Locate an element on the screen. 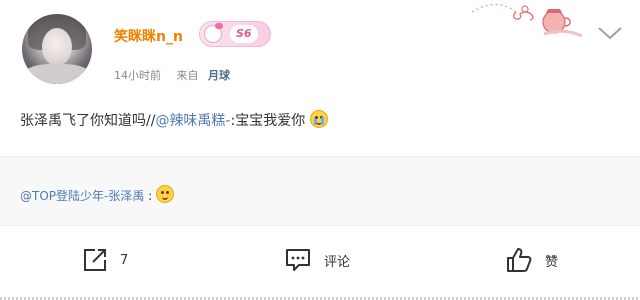  like-button: 赞 is located at coordinates (531, 260).